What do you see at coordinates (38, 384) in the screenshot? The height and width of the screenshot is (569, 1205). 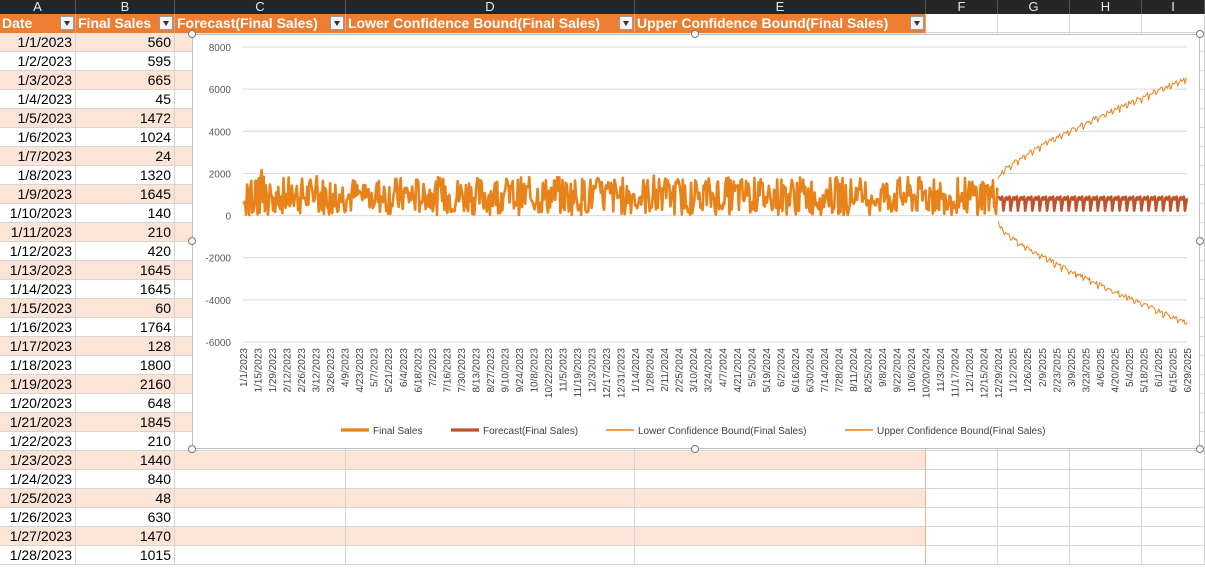 I see `date-cell: 1/19/2023` at bounding box center [38, 384].